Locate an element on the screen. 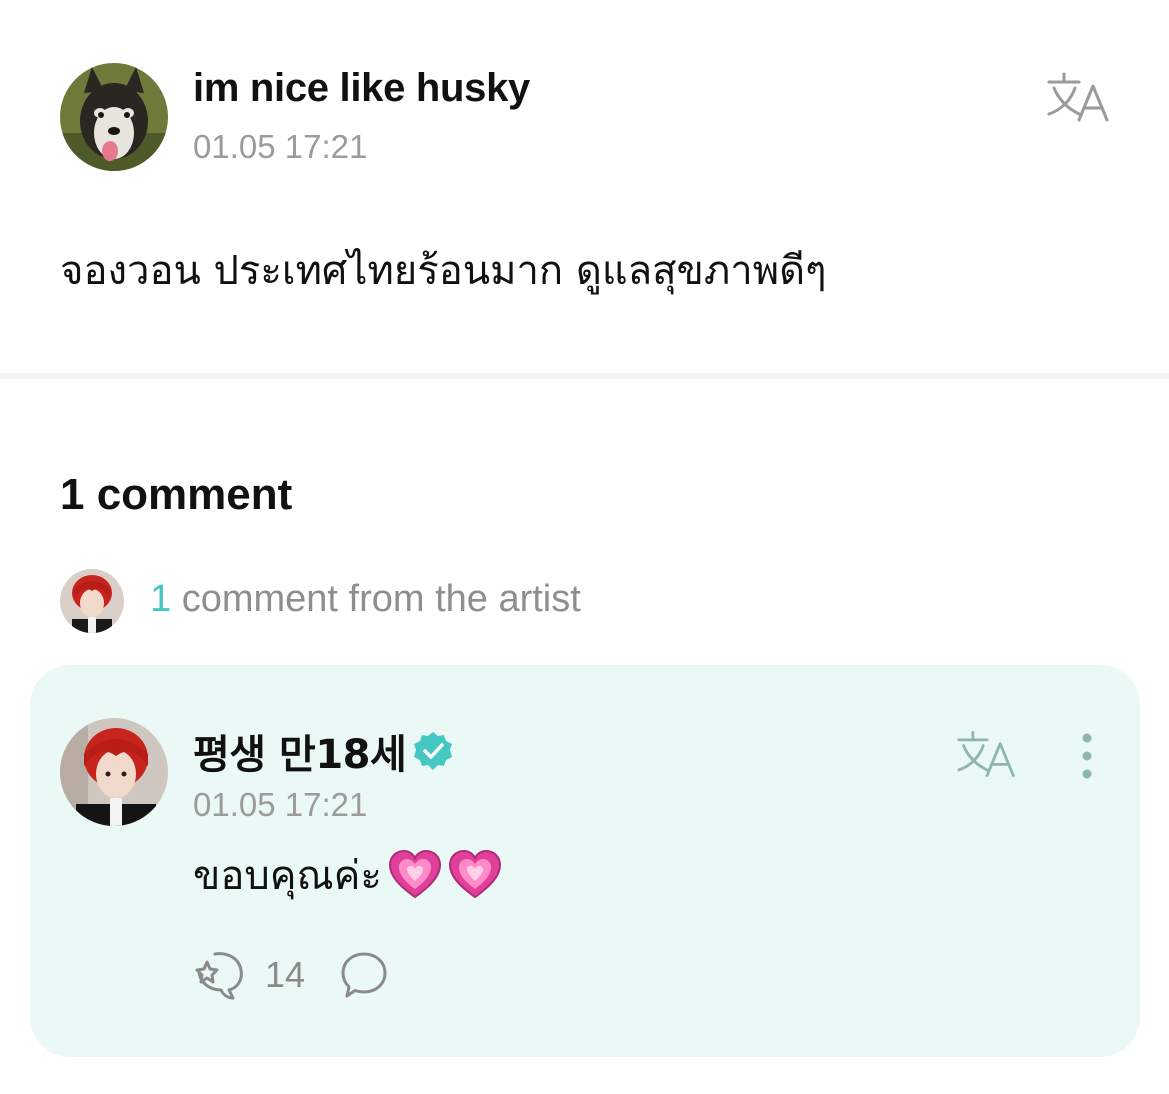 The width and height of the screenshot is (1169, 1094). reply-bubble-icon is located at coordinates (364, 975).